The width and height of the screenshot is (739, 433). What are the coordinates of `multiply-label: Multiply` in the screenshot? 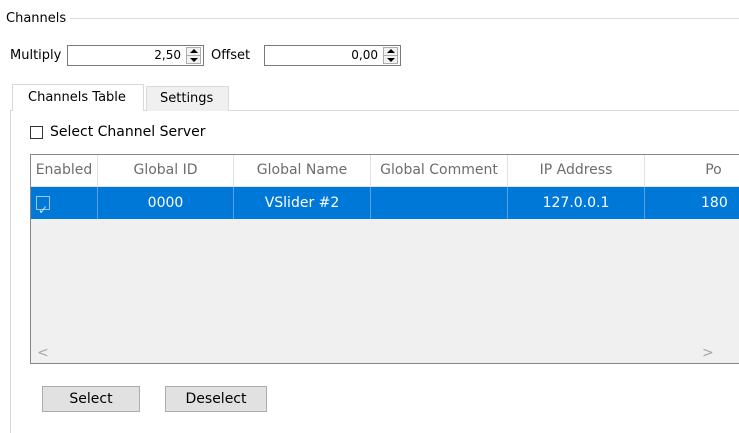 It's located at (36, 55).